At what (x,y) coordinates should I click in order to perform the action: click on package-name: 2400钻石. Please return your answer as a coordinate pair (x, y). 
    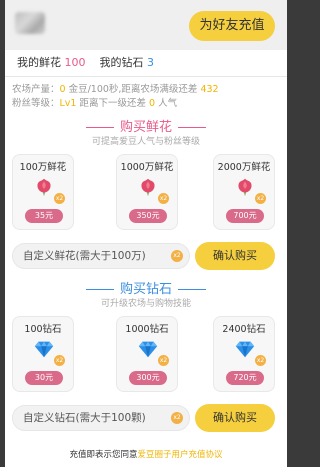
    Looking at the image, I should click on (244, 329).